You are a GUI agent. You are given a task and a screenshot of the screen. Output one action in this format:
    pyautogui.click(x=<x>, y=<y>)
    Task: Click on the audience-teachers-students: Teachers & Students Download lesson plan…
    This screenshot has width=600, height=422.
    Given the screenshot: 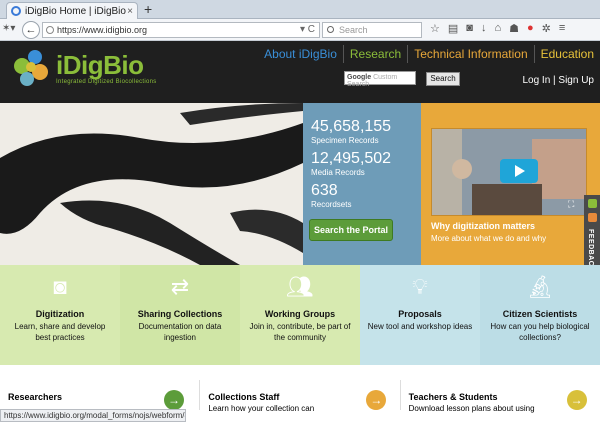 What is the action you would take?
    pyautogui.click(x=500, y=396)
    